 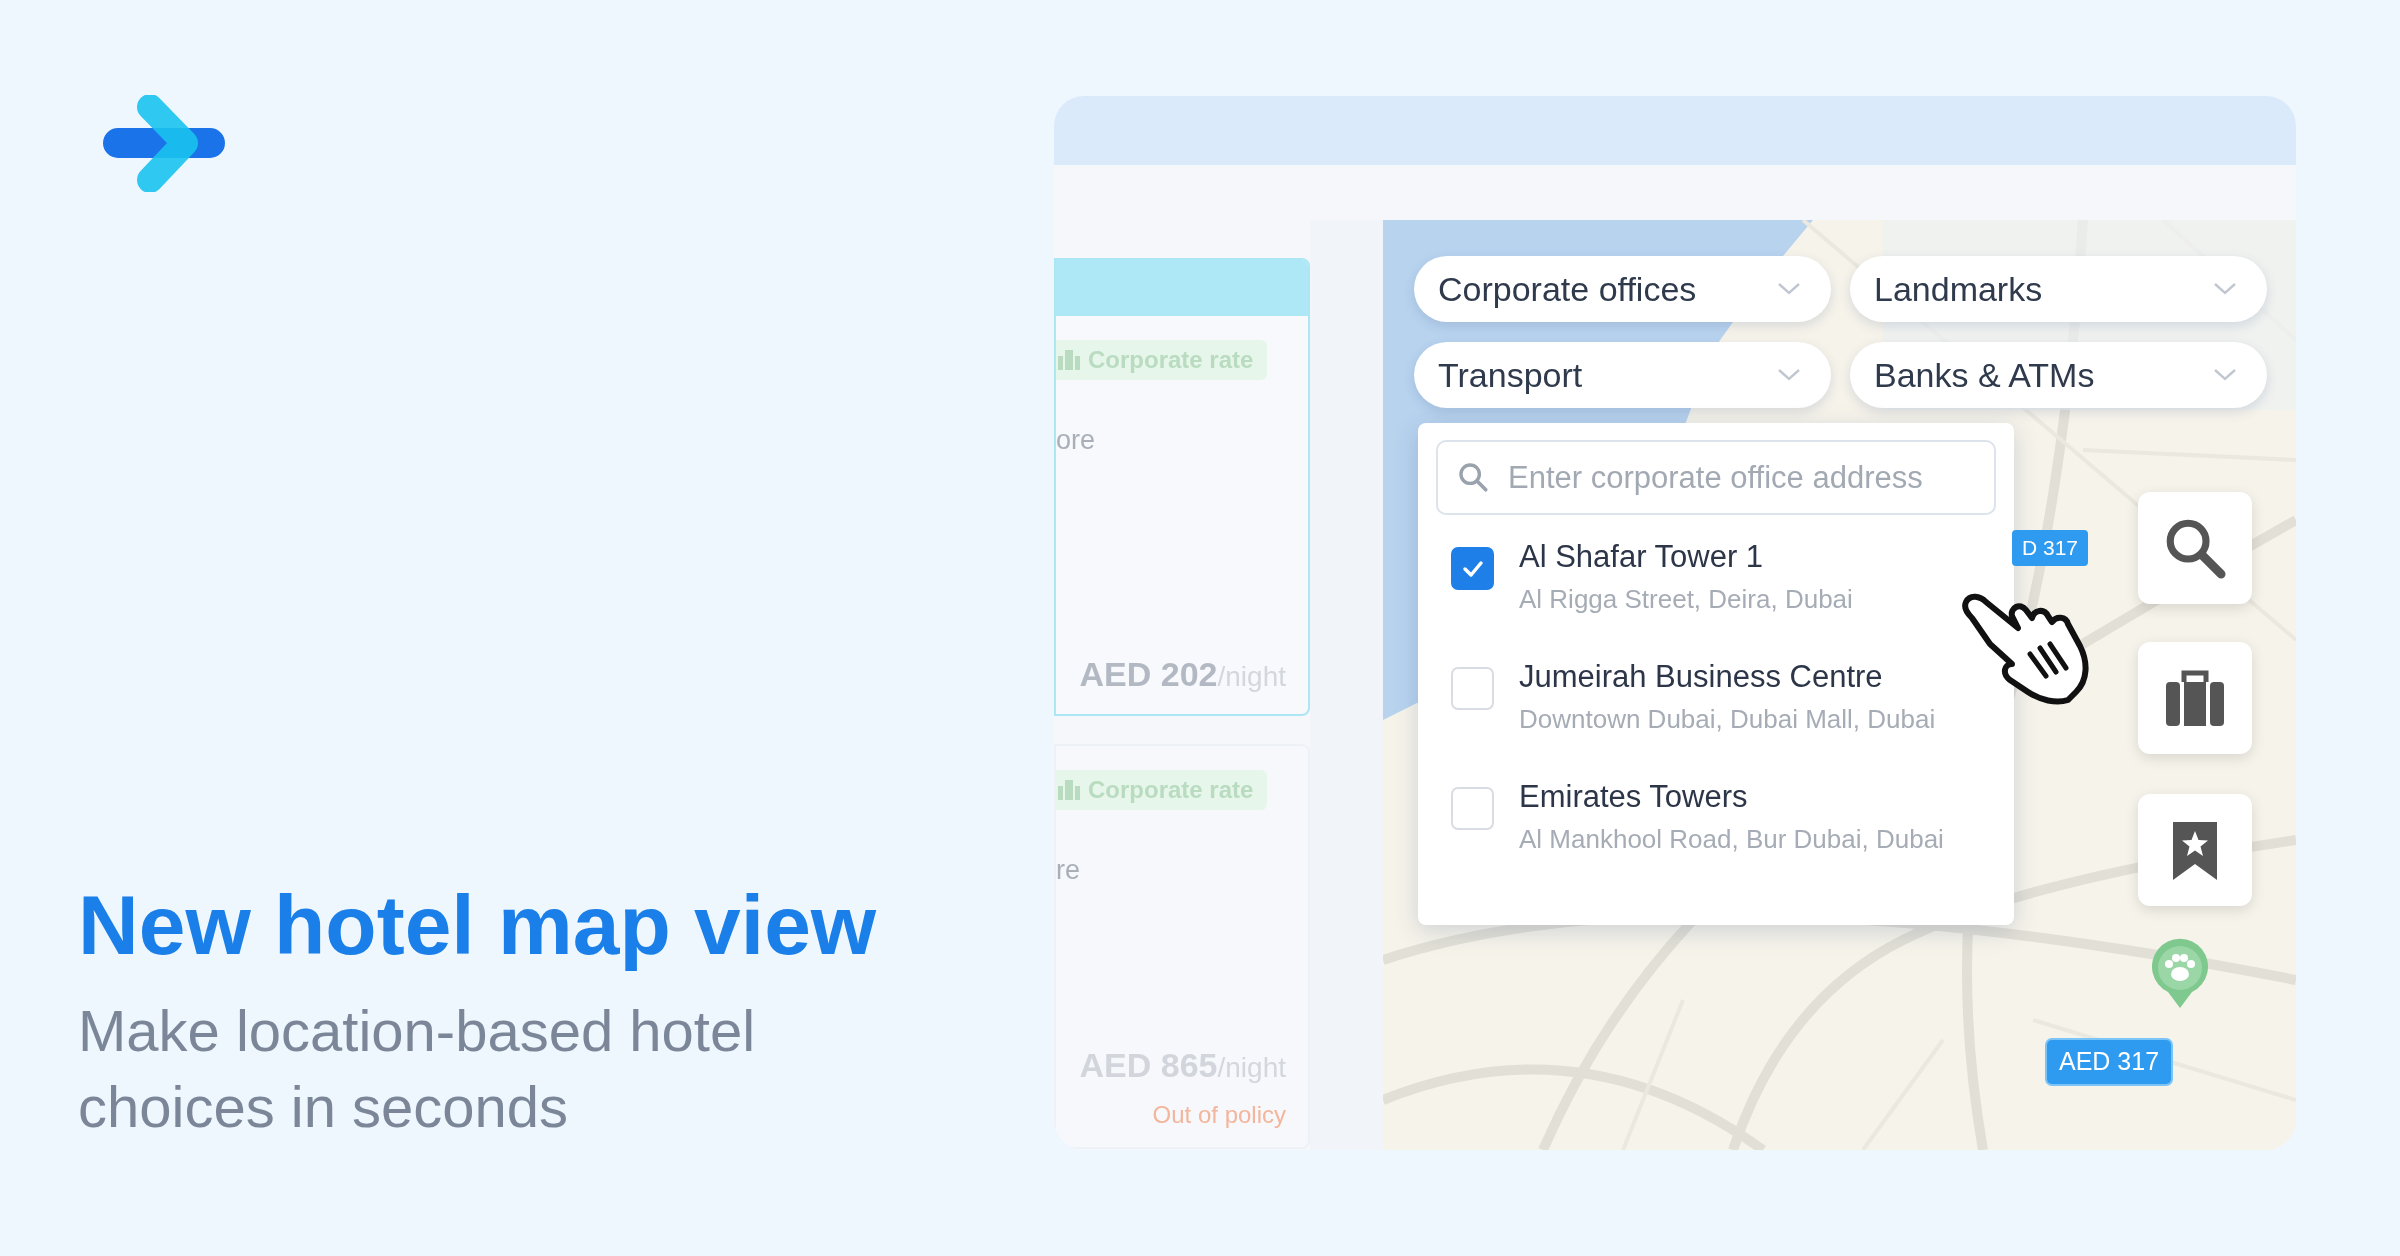 I want to click on filter-dropdown: Transport, so click(x=1622, y=375).